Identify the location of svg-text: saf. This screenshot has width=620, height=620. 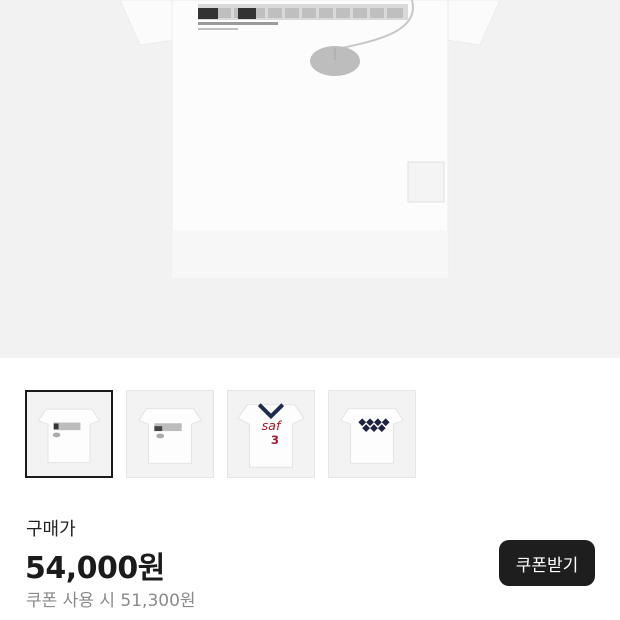
(272, 425).